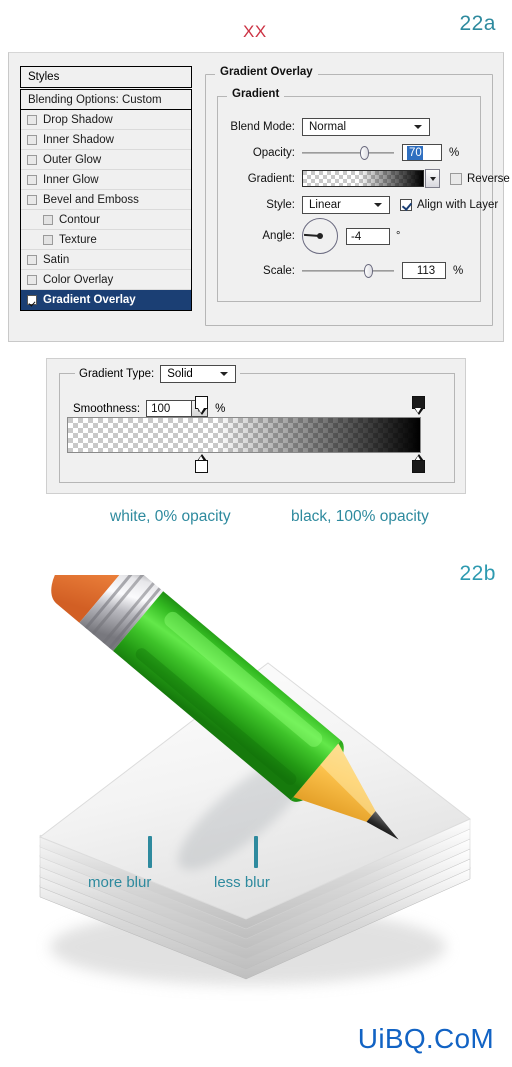  I want to click on style-label-contour: Contour, so click(79, 219).